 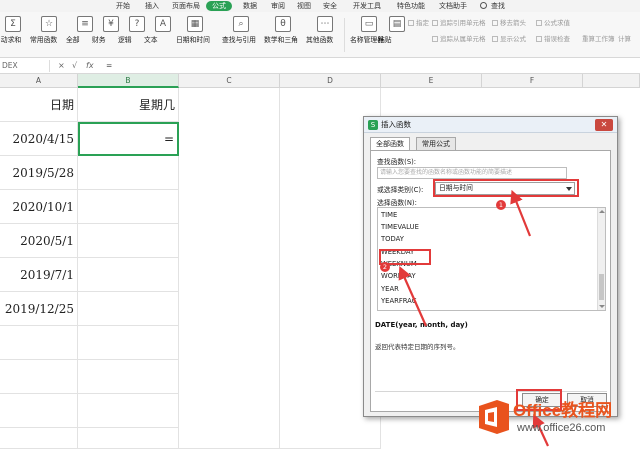 I want to click on close-icon: ✕, so click(x=604, y=125).